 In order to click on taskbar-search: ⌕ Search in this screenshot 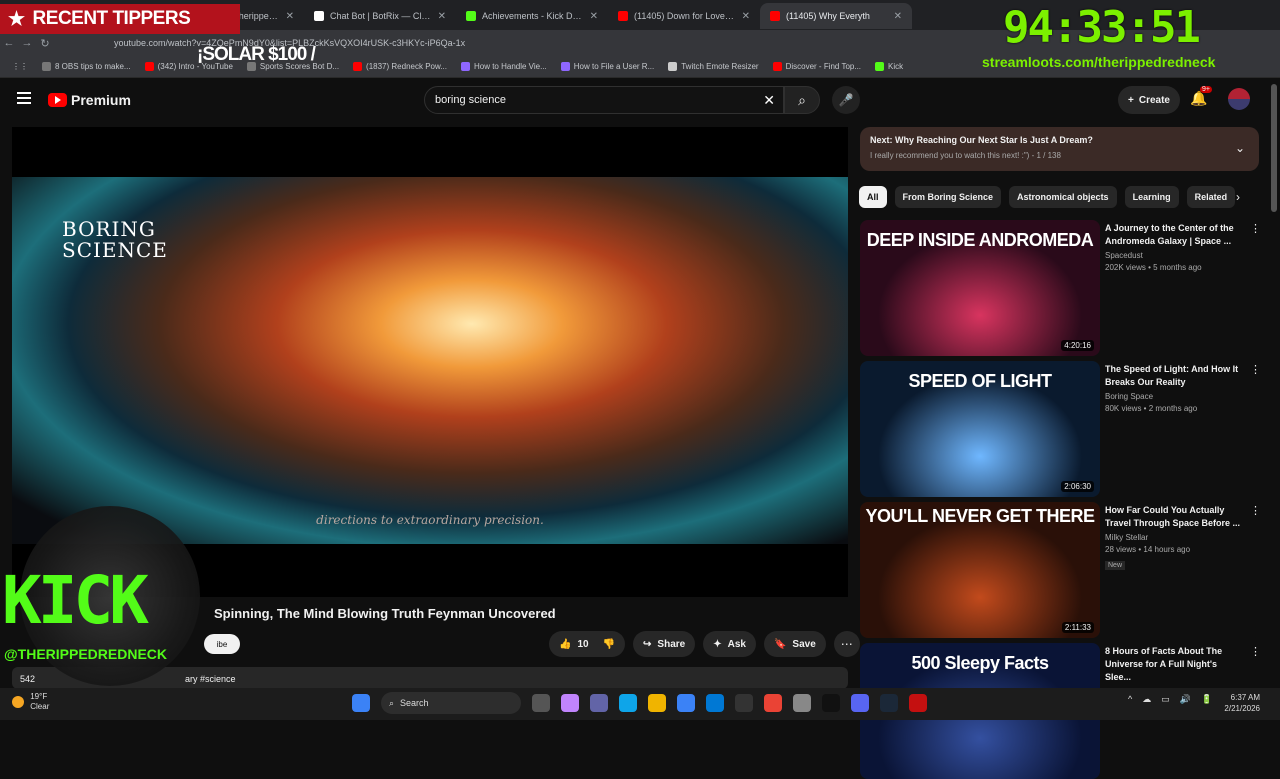, I will do `click(451, 703)`.